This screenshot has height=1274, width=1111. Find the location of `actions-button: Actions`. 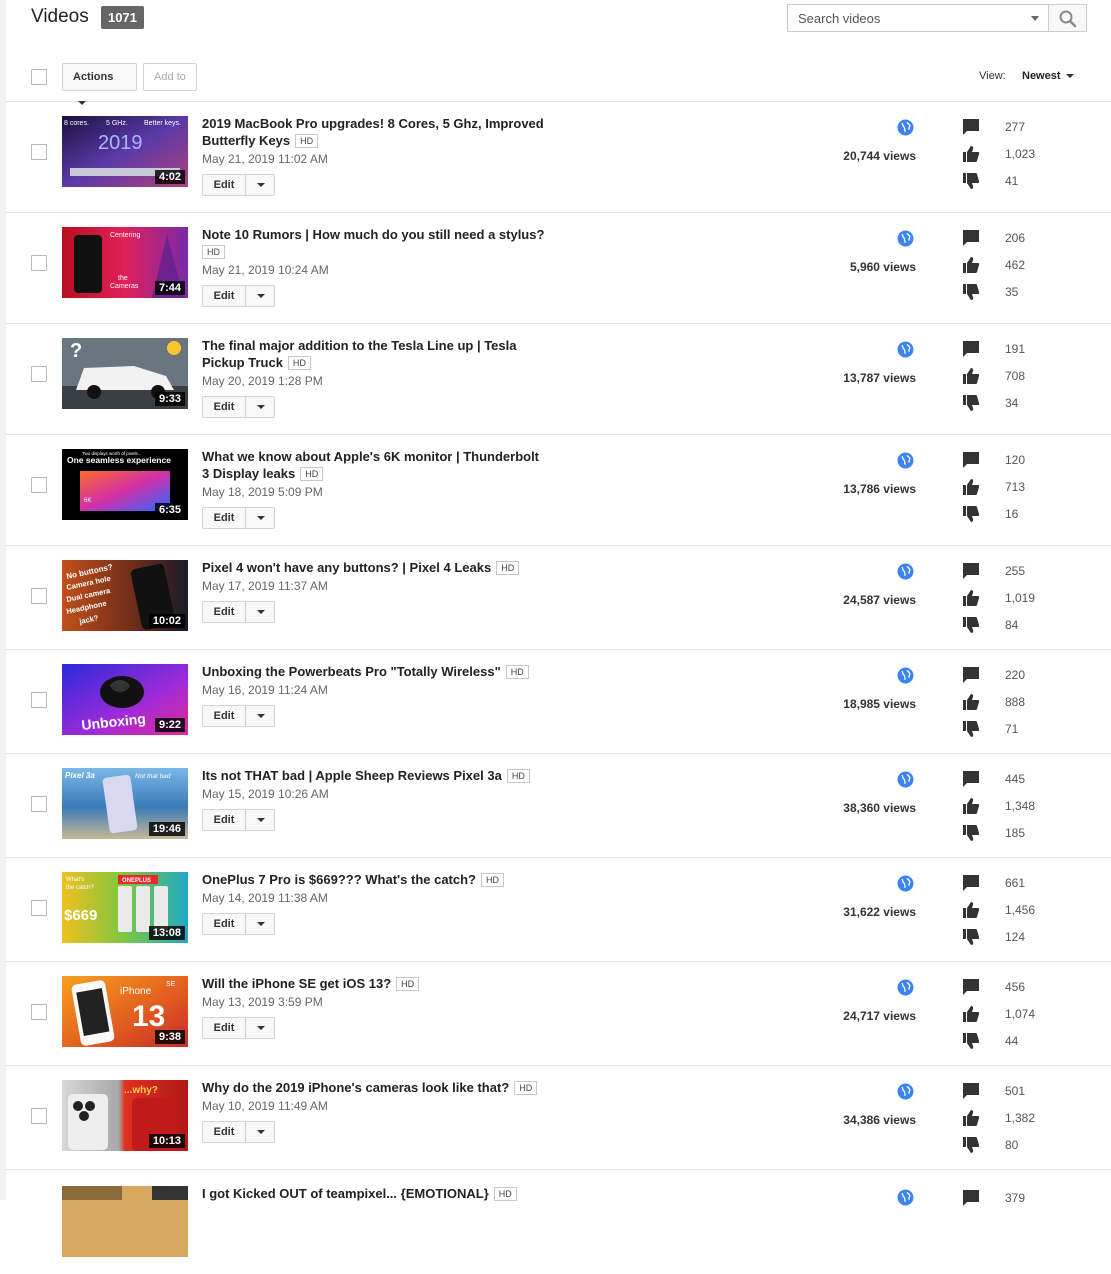

actions-button: Actions is located at coordinates (99, 84).